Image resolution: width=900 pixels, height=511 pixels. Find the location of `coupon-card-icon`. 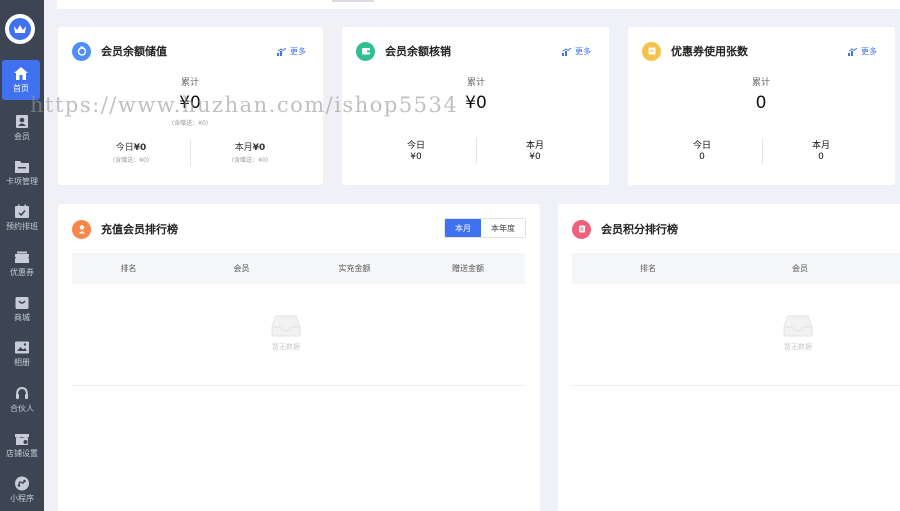

coupon-card-icon is located at coordinates (651, 51).